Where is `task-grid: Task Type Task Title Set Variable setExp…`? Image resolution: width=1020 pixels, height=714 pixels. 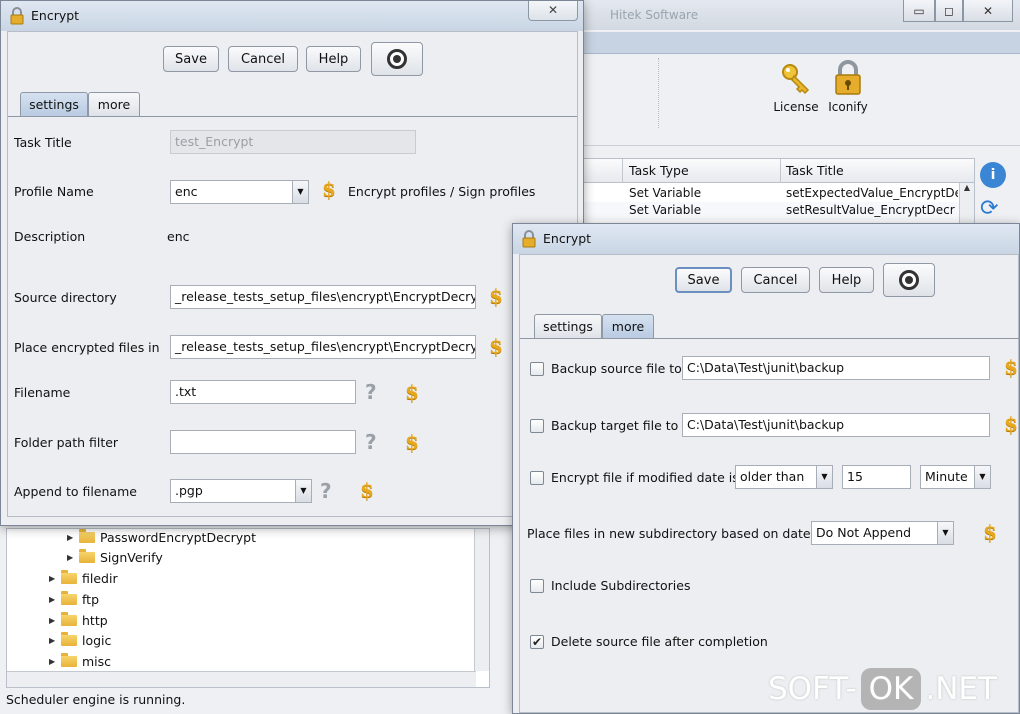 task-grid: Task Type Task Title Set Variable setExp… is located at coordinates (779, 193).